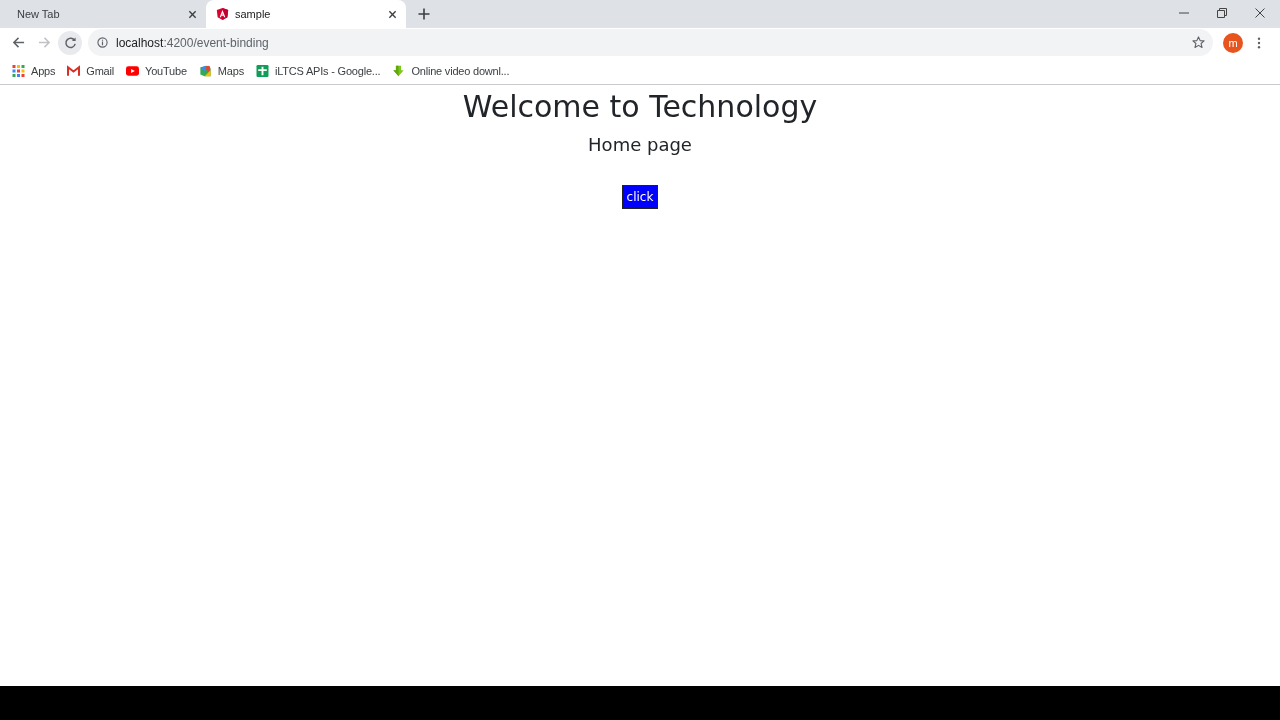  I want to click on back-arrow-icon, so click(18, 42).